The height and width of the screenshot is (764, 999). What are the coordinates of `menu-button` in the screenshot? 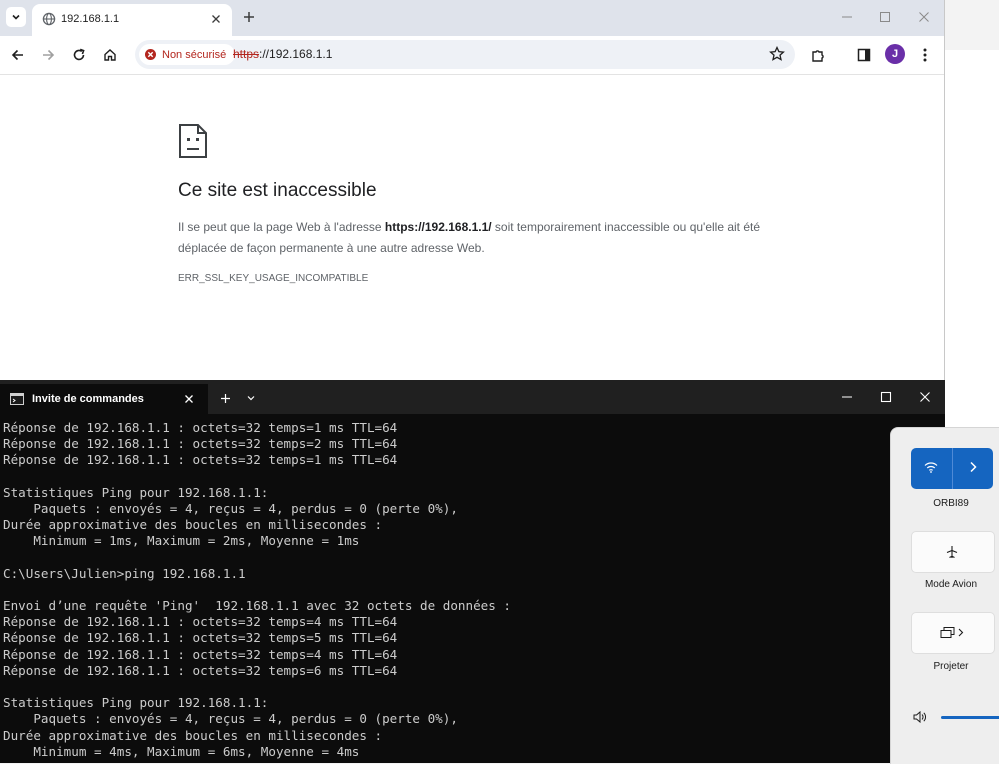 It's located at (925, 55).